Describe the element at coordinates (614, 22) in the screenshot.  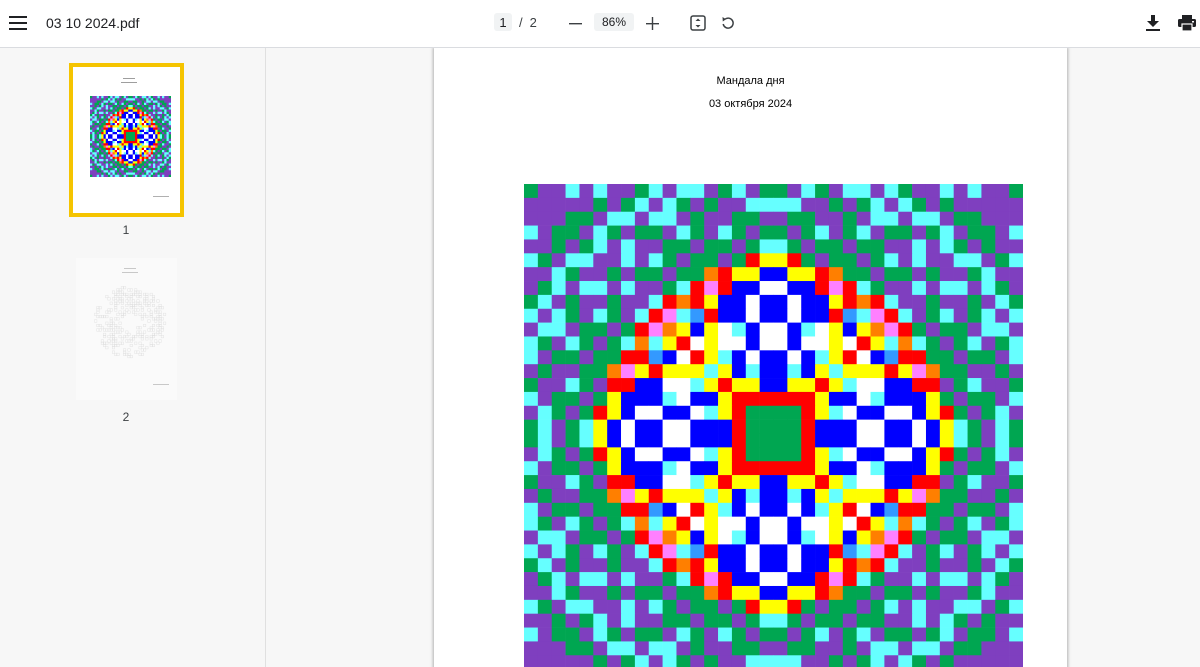
I see `zoom-input` at that location.